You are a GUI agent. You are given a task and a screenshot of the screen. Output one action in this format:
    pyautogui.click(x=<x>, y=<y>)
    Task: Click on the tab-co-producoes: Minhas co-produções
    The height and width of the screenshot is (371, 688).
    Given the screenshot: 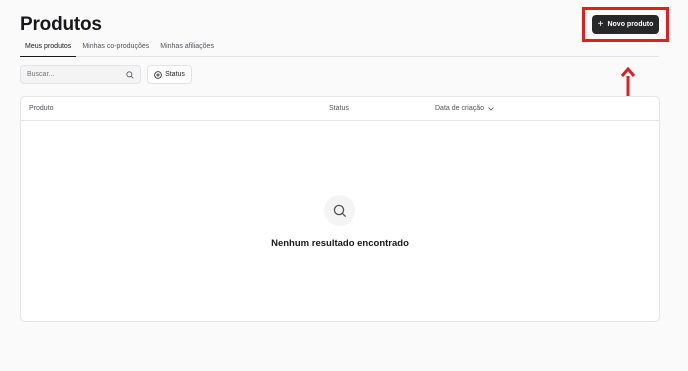 What is the action you would take?
    pyautogui.click(x=115, y=49)
    